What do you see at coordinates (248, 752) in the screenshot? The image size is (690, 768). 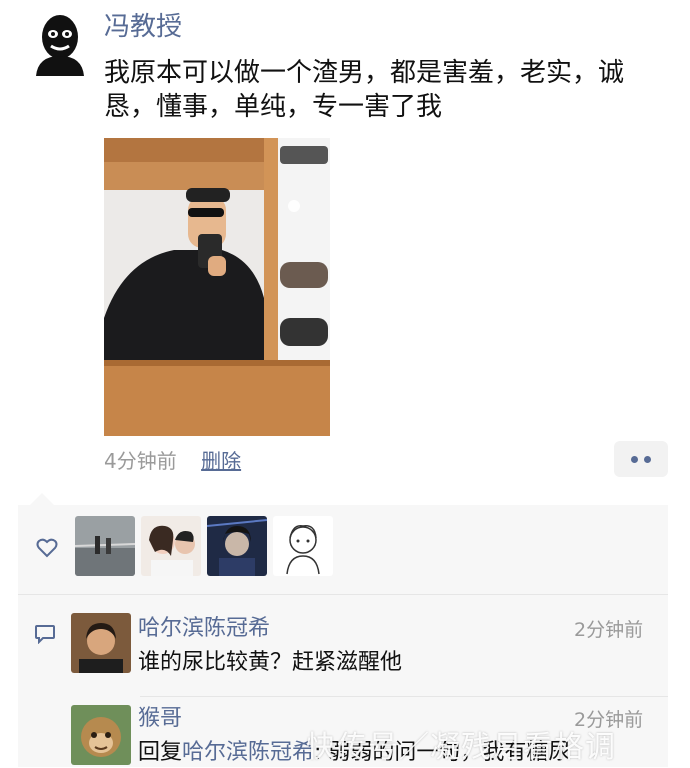 I see `reply-to-user: 哈尔滨陈冠希` at bounding box center [248, 752].